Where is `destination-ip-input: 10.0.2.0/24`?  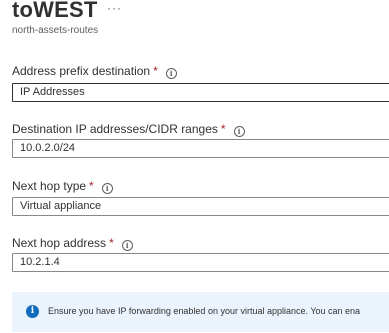 destination-ip-input: 10.0.2.0/24 is located at coordinates (200, 148).